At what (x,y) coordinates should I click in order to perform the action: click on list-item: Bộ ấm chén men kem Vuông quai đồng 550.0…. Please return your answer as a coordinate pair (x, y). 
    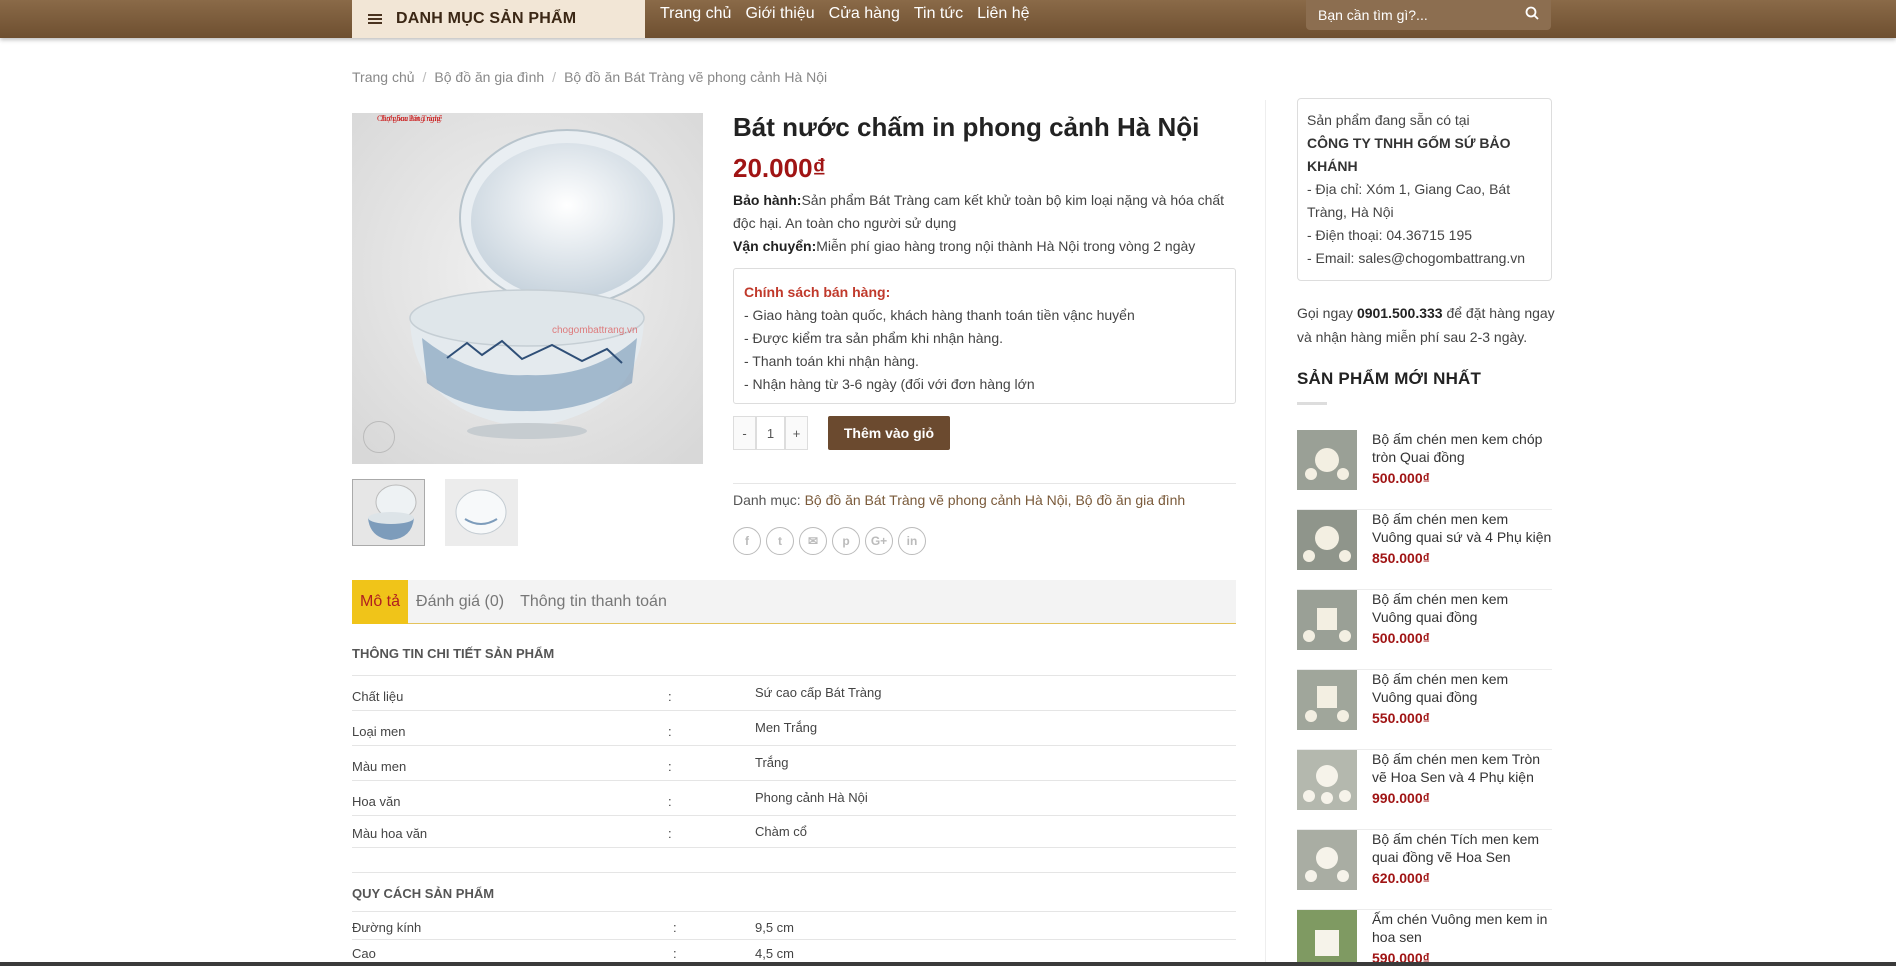
    Looking at the image, I should click on (1424, 710).